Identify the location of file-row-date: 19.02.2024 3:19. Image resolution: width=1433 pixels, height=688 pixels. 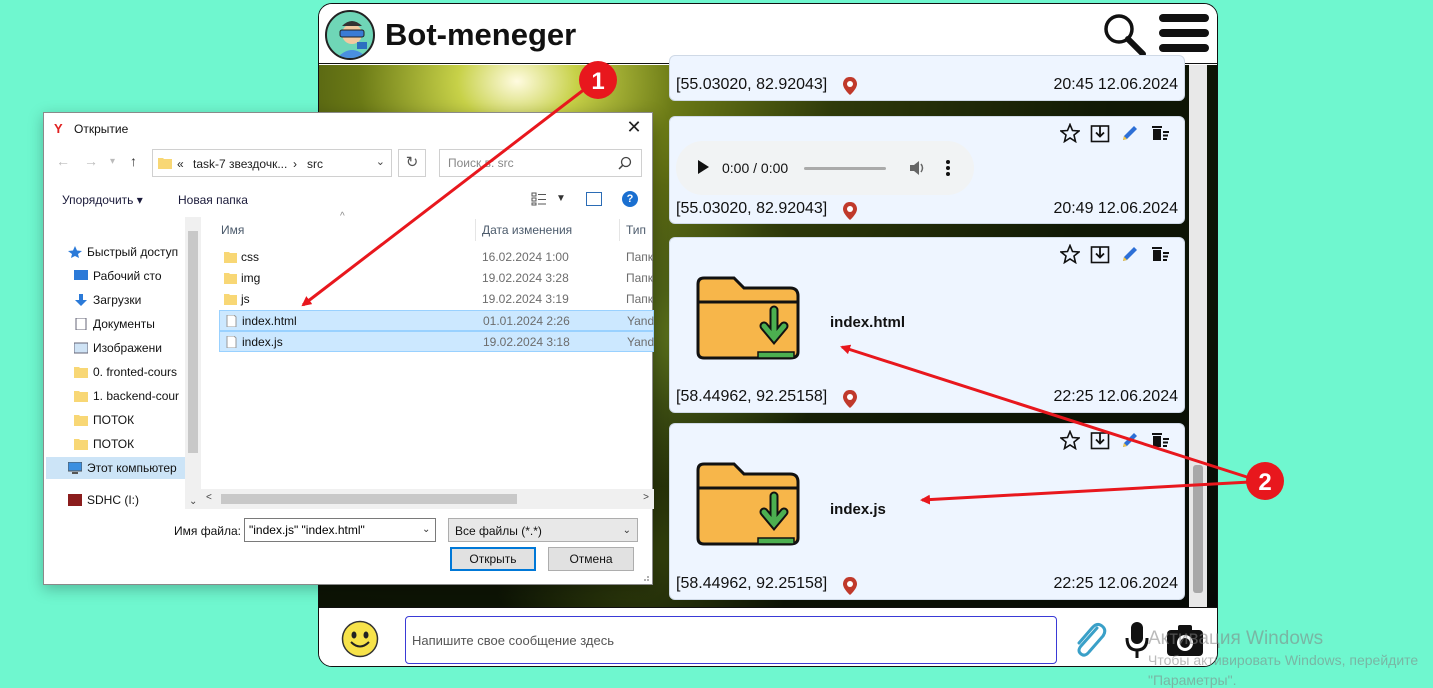
(525, 299).